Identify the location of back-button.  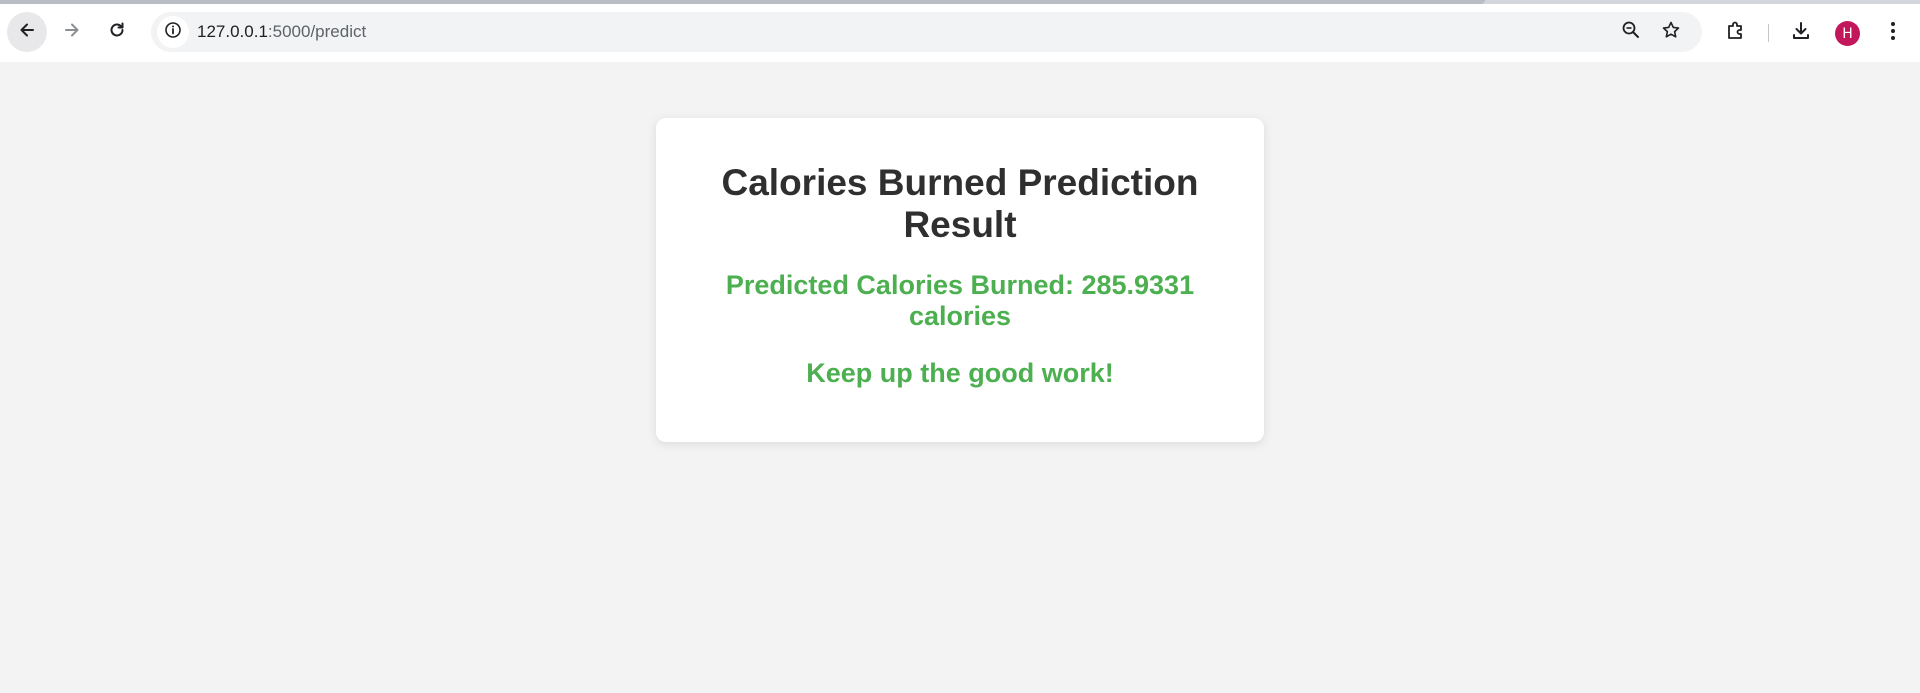
(27, 32).